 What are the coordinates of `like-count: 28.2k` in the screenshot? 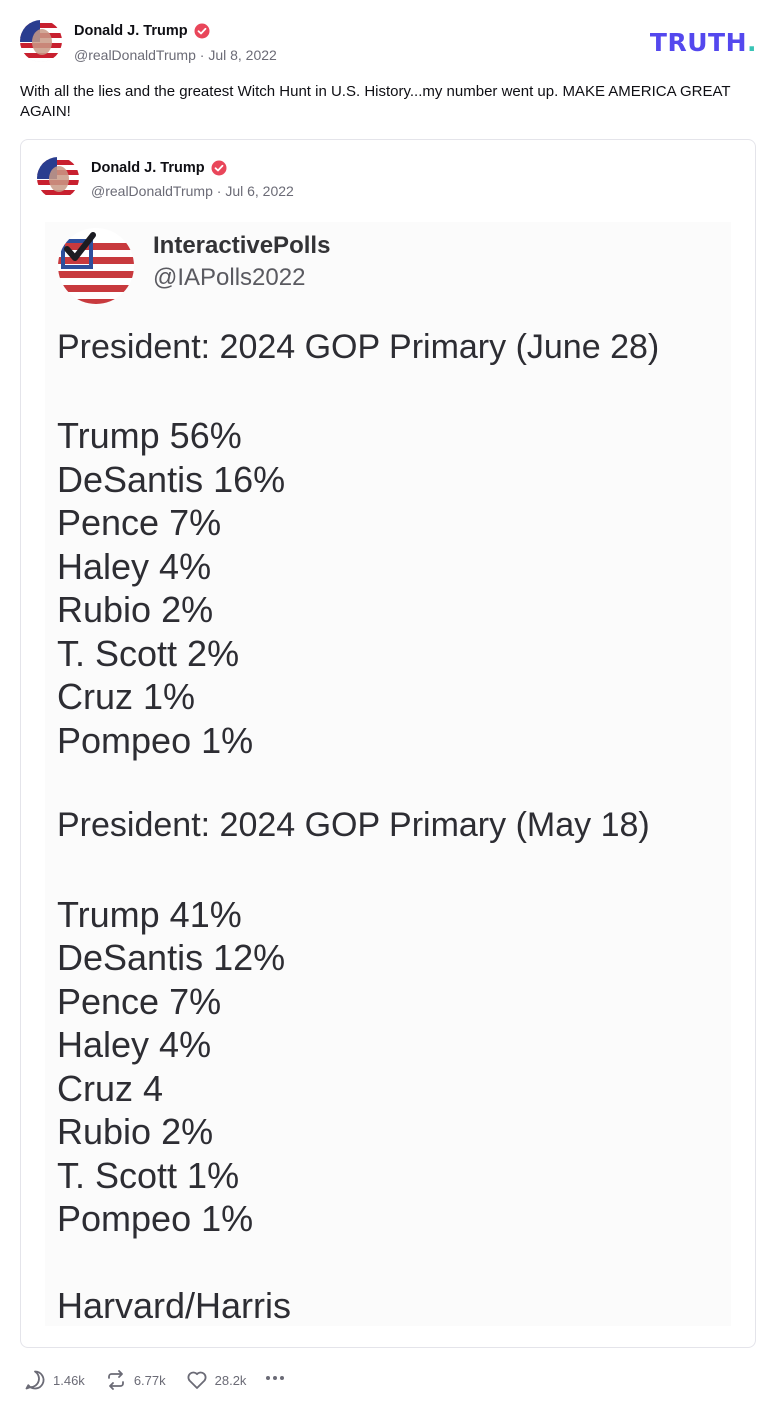 It's located at (230, 1380).